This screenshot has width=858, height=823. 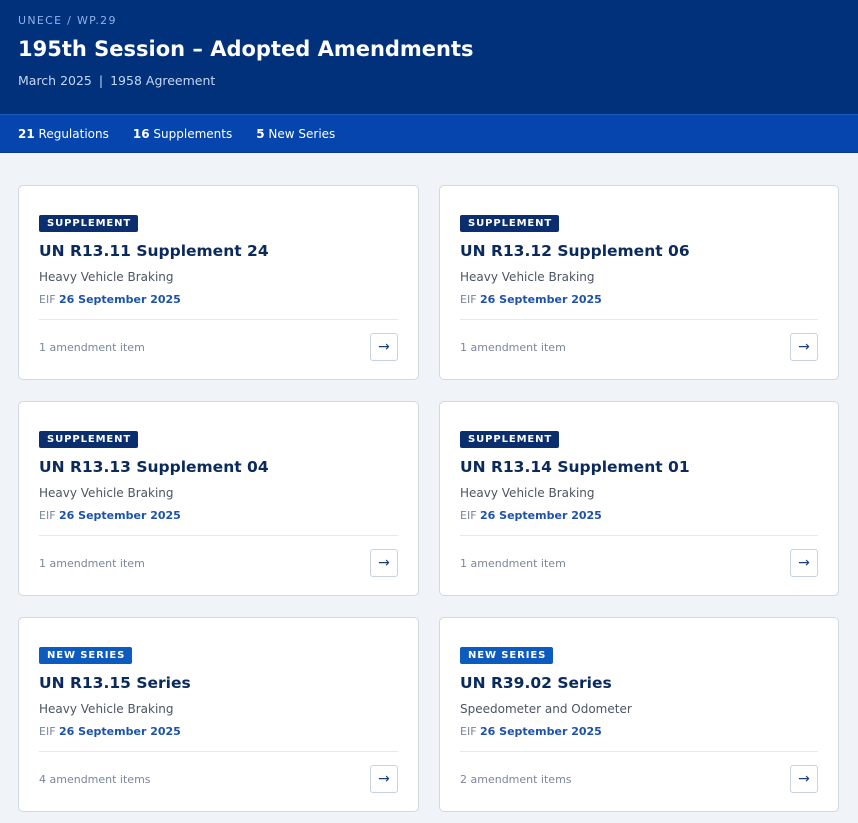 What do you see at coordinates (639, 772) in the screenshot?
I see `card-footer: 2 amendment items →` at bounding box center [639, 772].